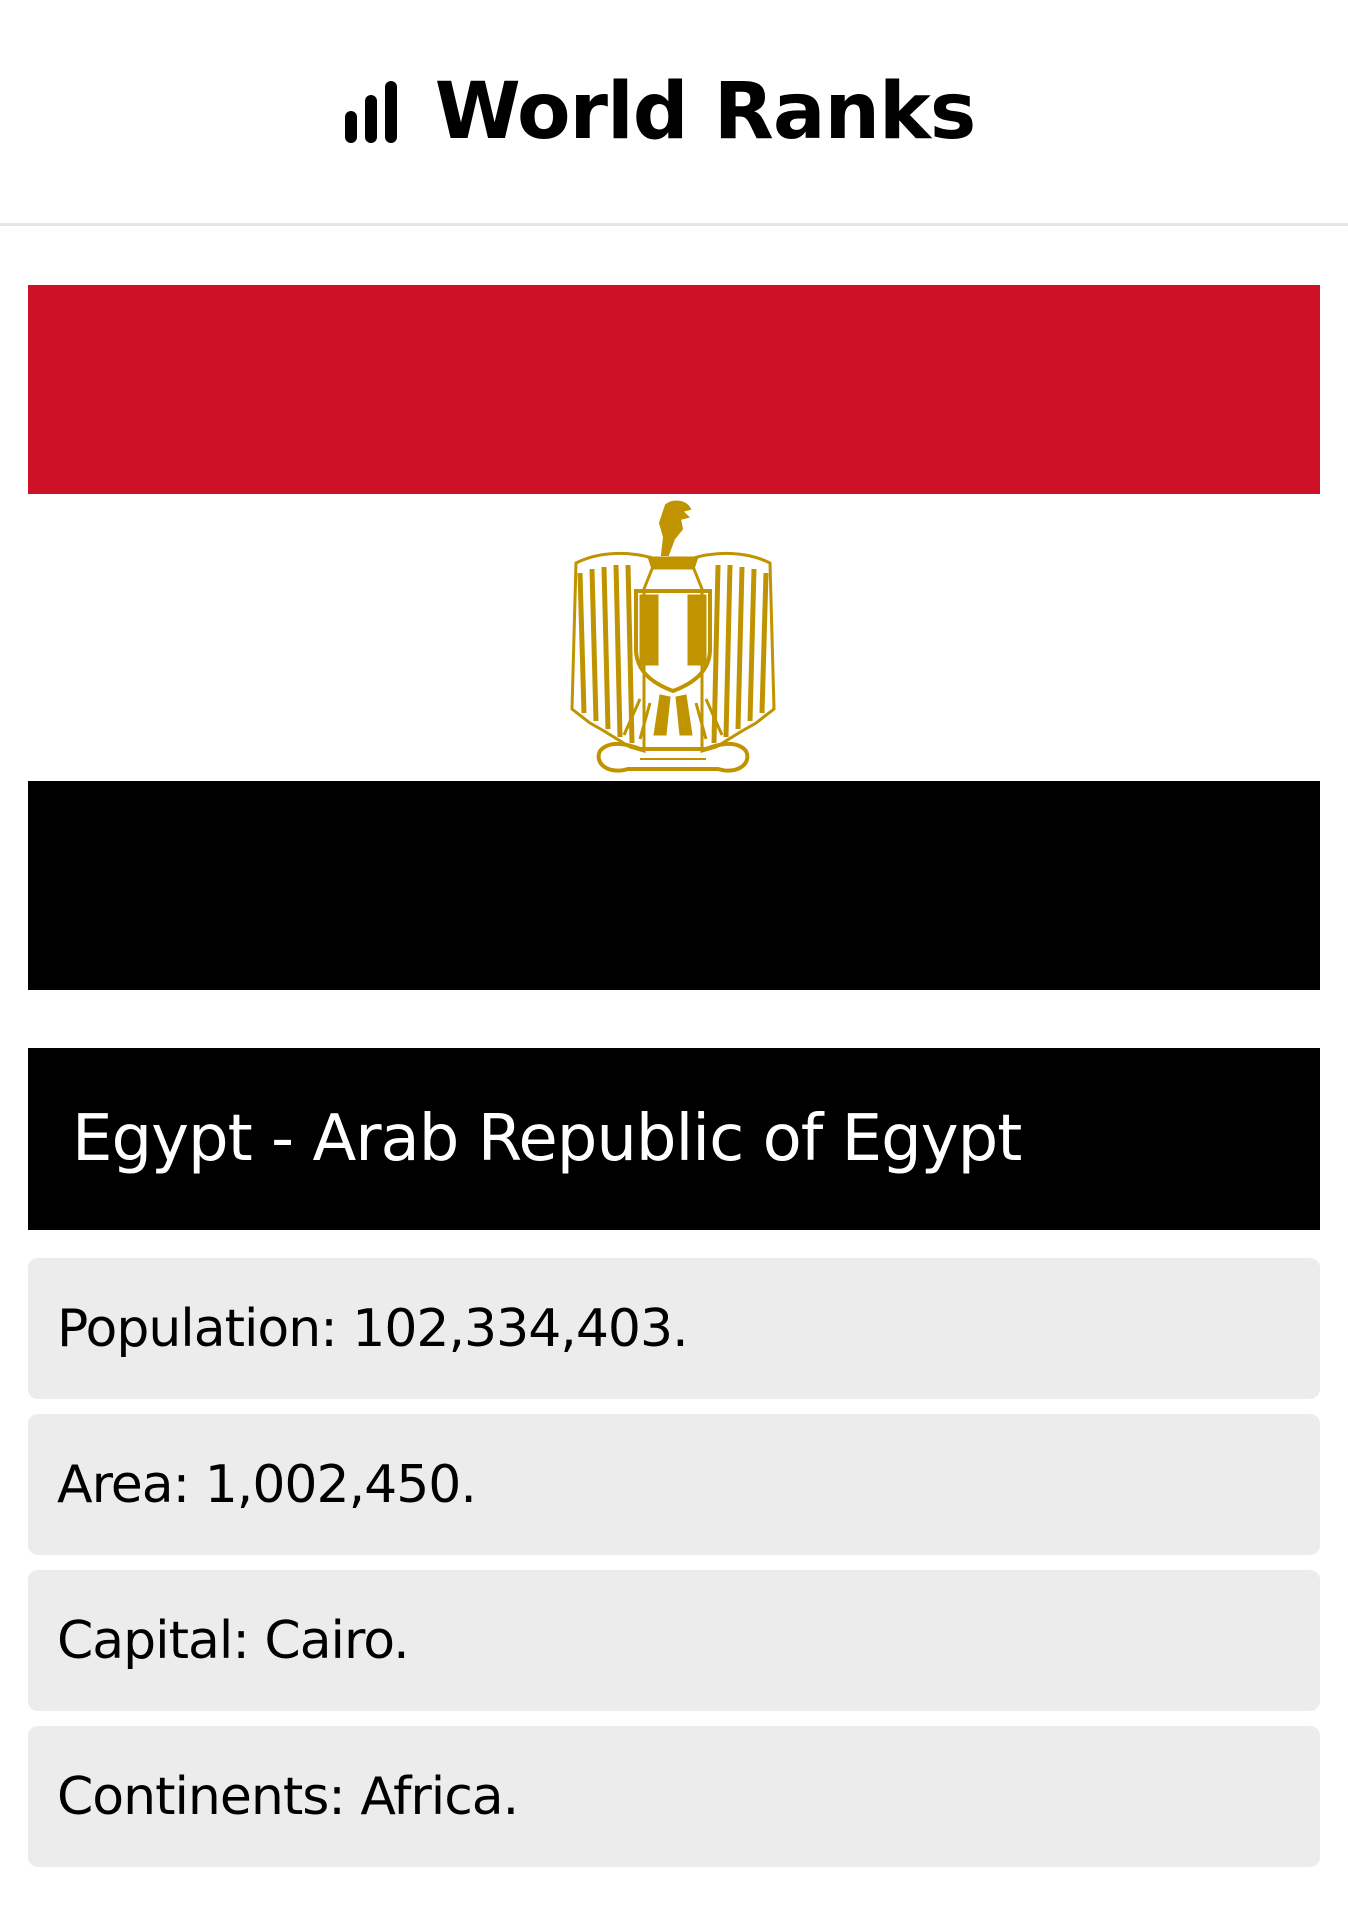 This screenshot has height=1920, width=1348. I want to click on brand: World Ranks, so click(660, 111).